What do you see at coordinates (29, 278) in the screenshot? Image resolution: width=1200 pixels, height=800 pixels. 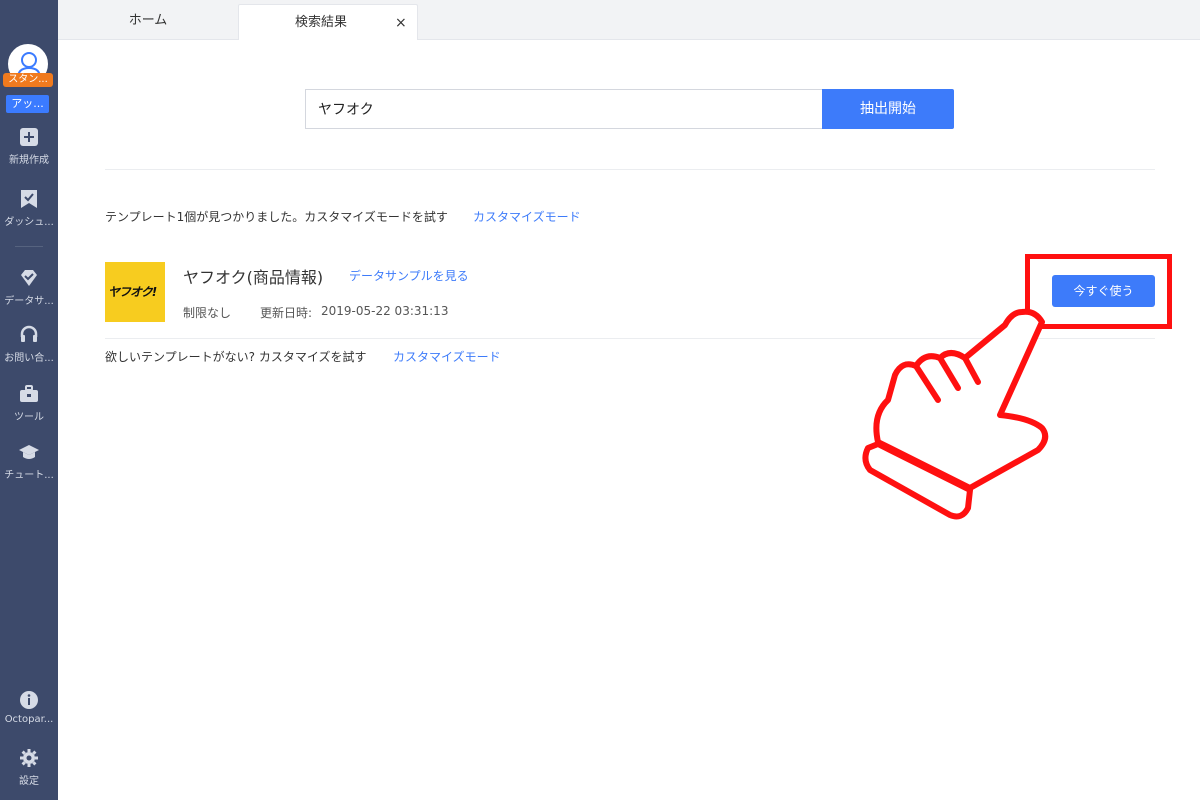 I see `data-service-icon` at bounding box center [29, 278].